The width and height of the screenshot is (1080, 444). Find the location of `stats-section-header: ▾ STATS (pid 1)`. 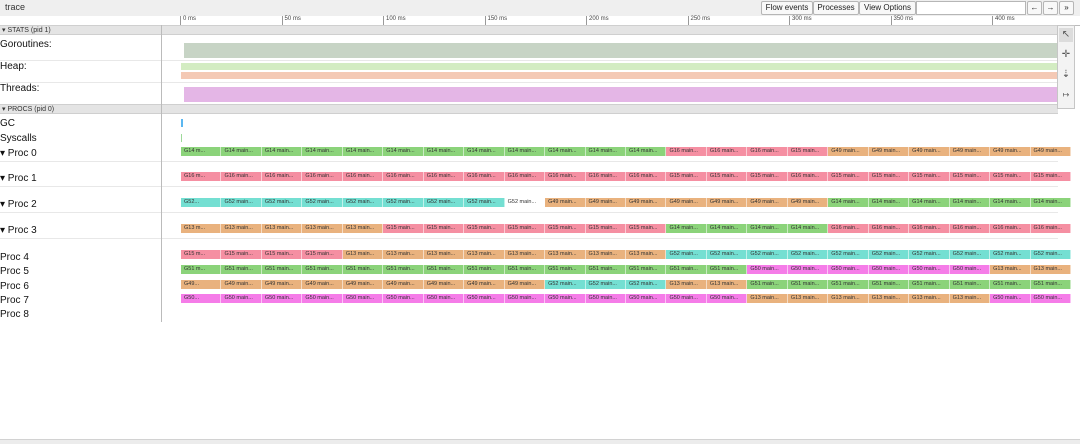

stats-section-header: ▾ STATS (pid 1) is located at coordinates (529, 30).